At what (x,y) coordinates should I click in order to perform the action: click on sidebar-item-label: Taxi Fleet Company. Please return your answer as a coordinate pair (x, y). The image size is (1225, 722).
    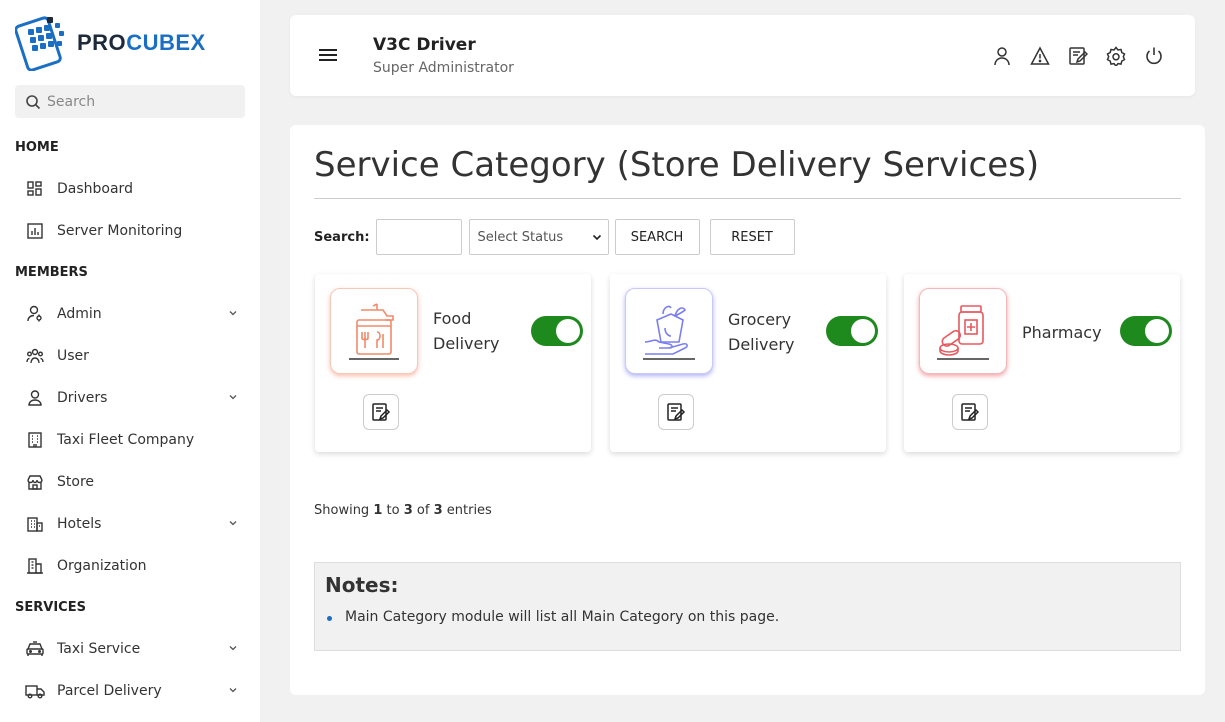
    Looking at the image, I should click on (126, 440).